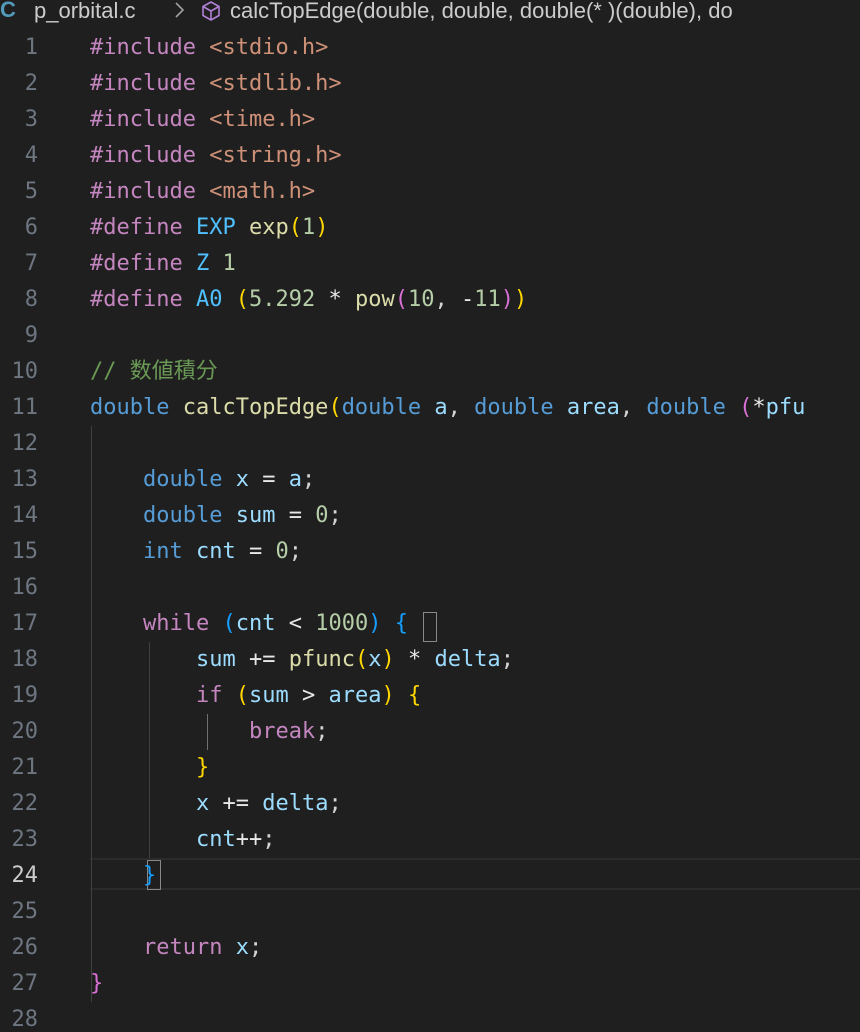 This screenshot has height=1032, width=860. What do you see at coordinates (19, 696) in the screenshot?
I see `line-number: 19` at bounding box center [19, 696].